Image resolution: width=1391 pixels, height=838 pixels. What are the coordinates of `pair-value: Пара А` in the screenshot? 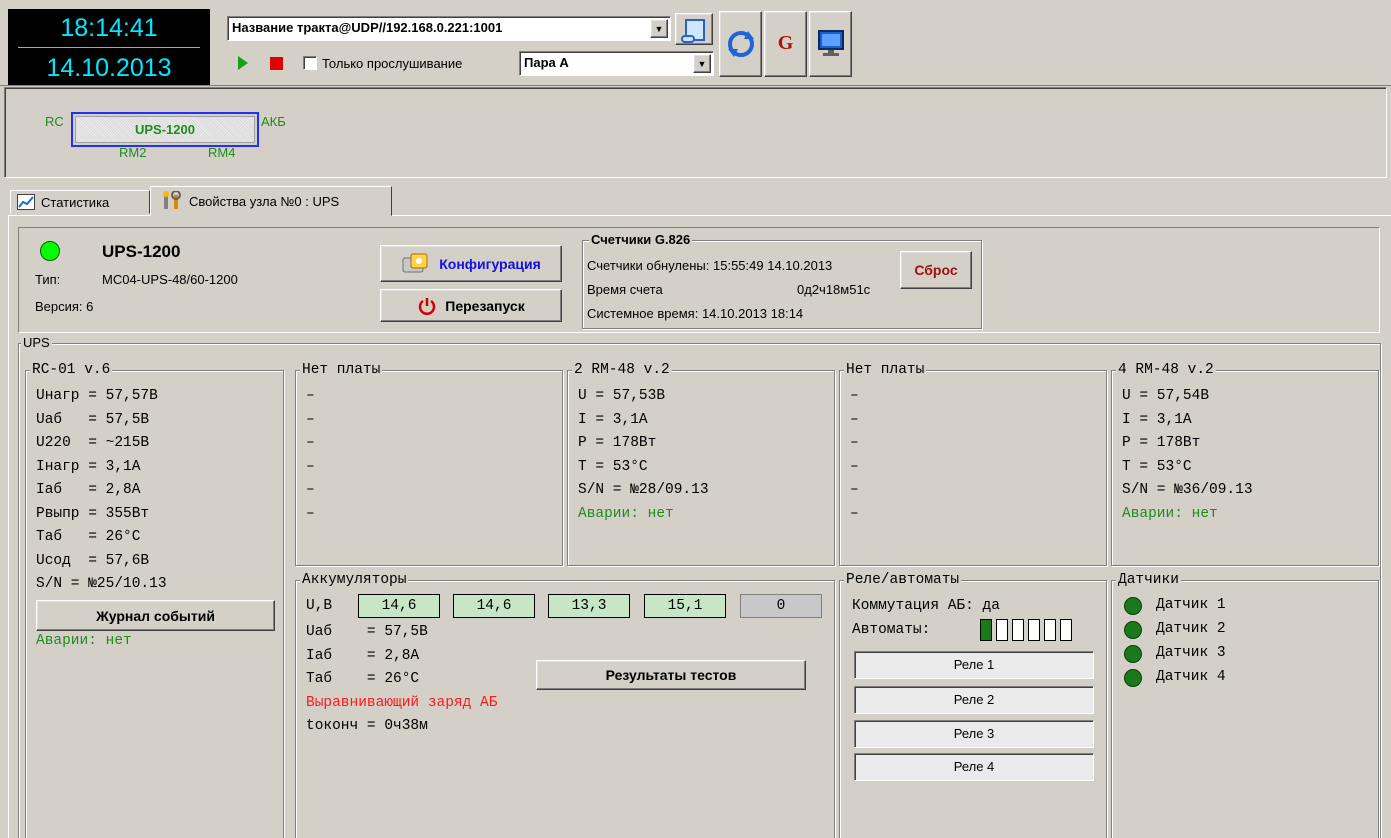 It's located at (546, 62).